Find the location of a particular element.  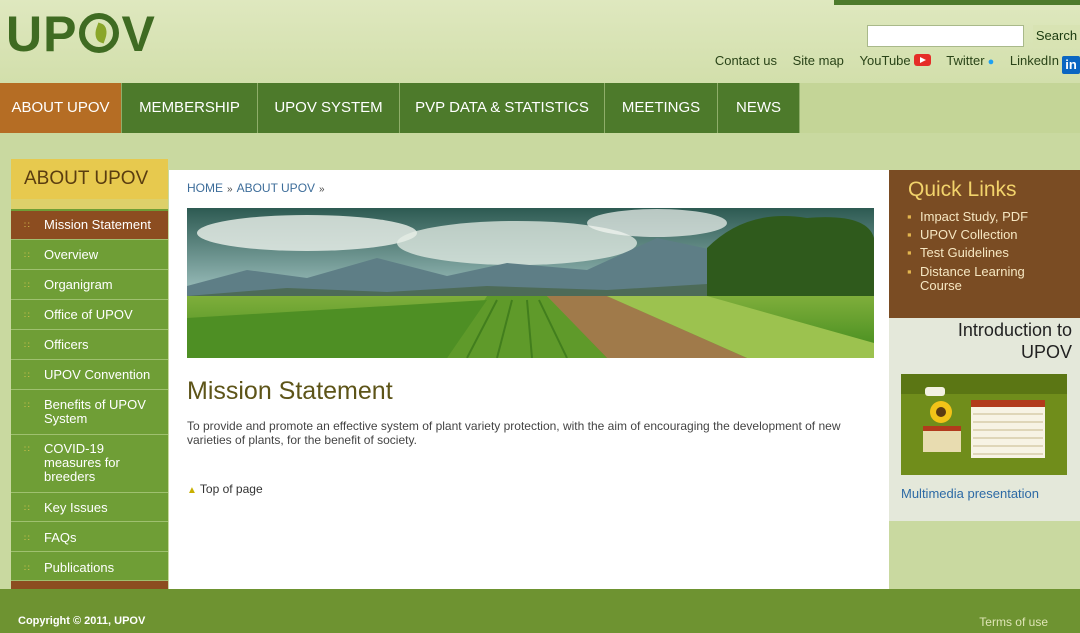

quick-link-impact-study: ▪ Impact Study, PDF is located at coordinates (988, 216).